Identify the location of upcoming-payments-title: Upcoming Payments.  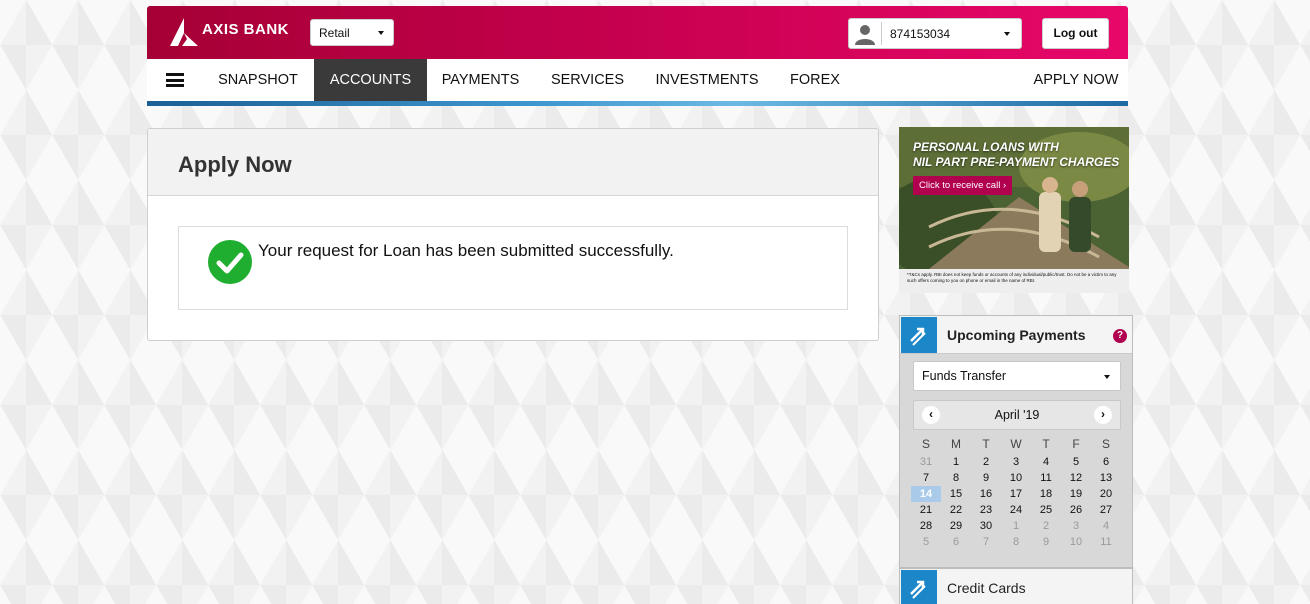
(1016, 335).